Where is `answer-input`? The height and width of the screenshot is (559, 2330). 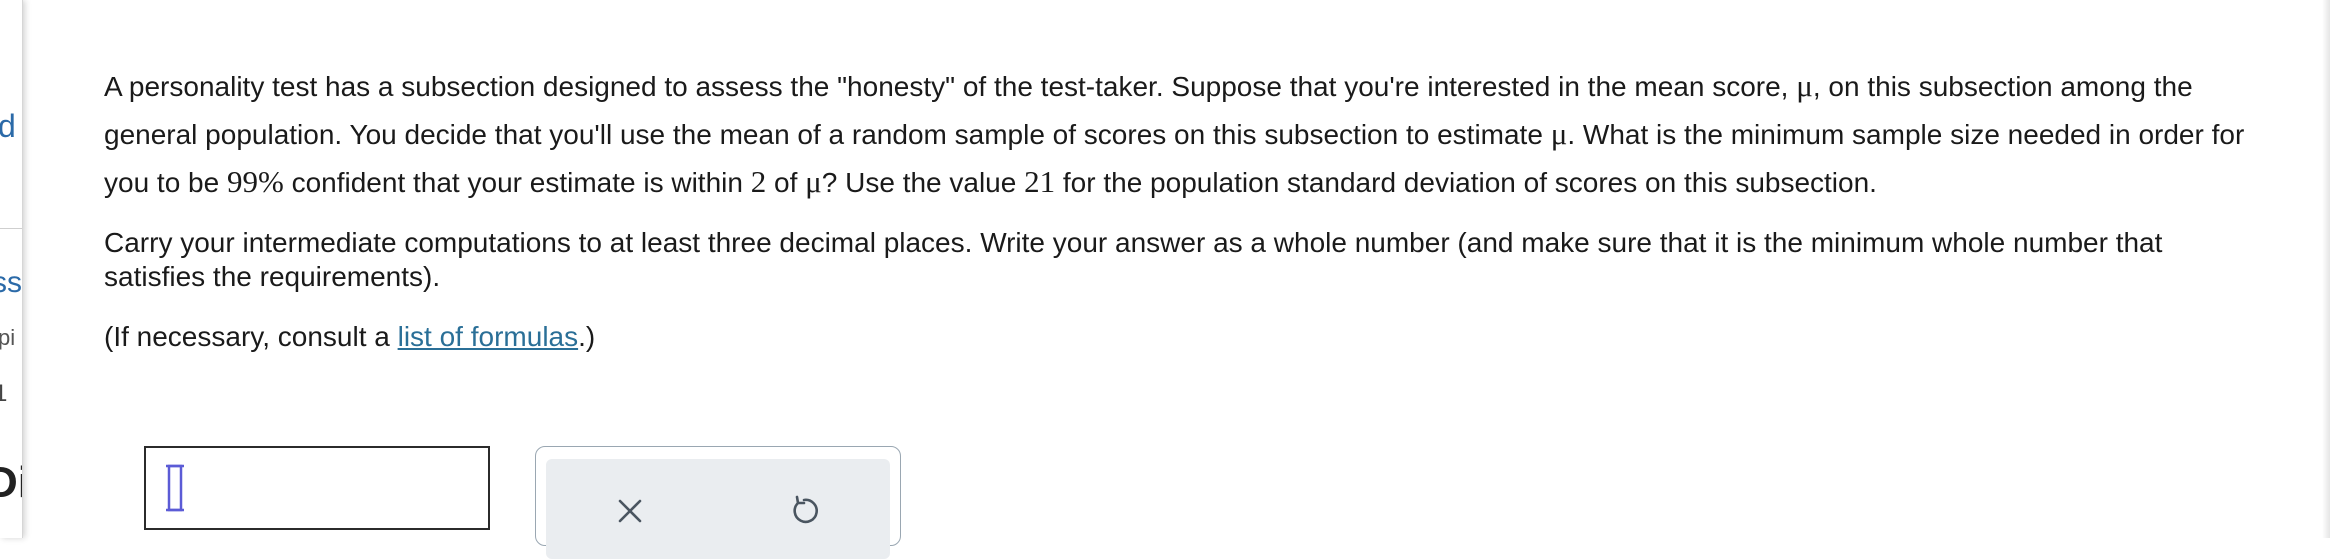 answer-input is located at coordinates (317, 488).